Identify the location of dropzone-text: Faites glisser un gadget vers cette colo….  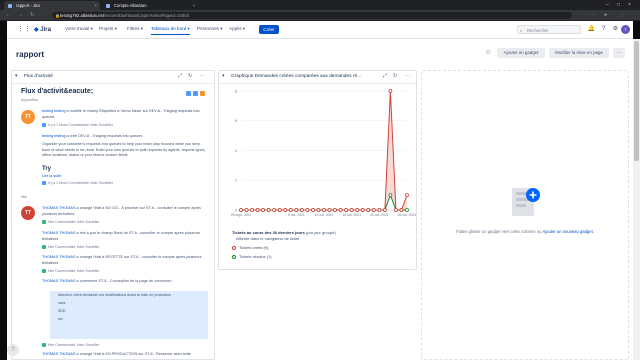
(499, 231).